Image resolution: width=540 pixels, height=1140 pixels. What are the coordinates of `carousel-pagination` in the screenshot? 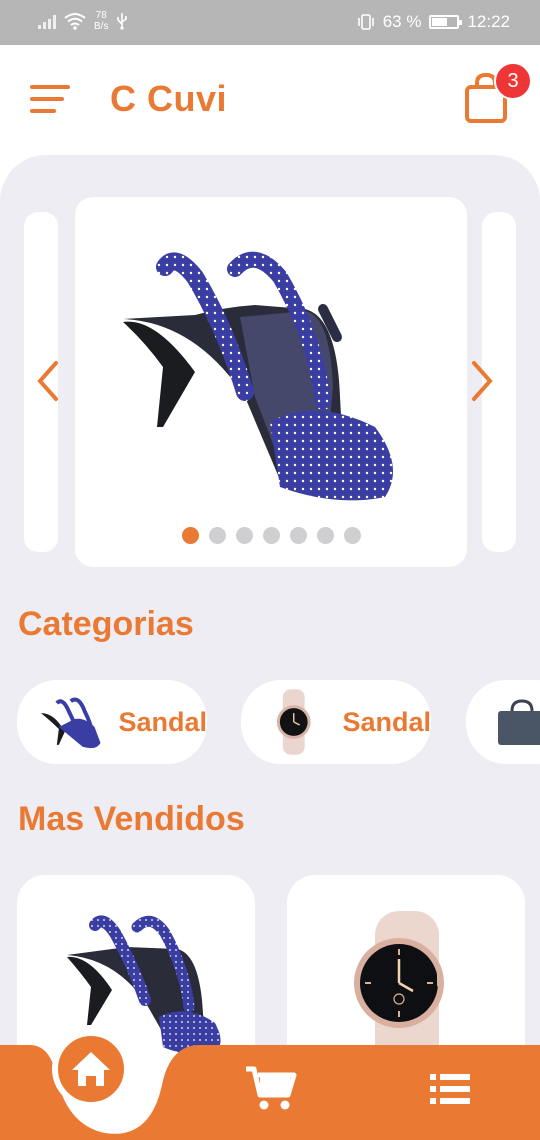 It's located at (271, 535).